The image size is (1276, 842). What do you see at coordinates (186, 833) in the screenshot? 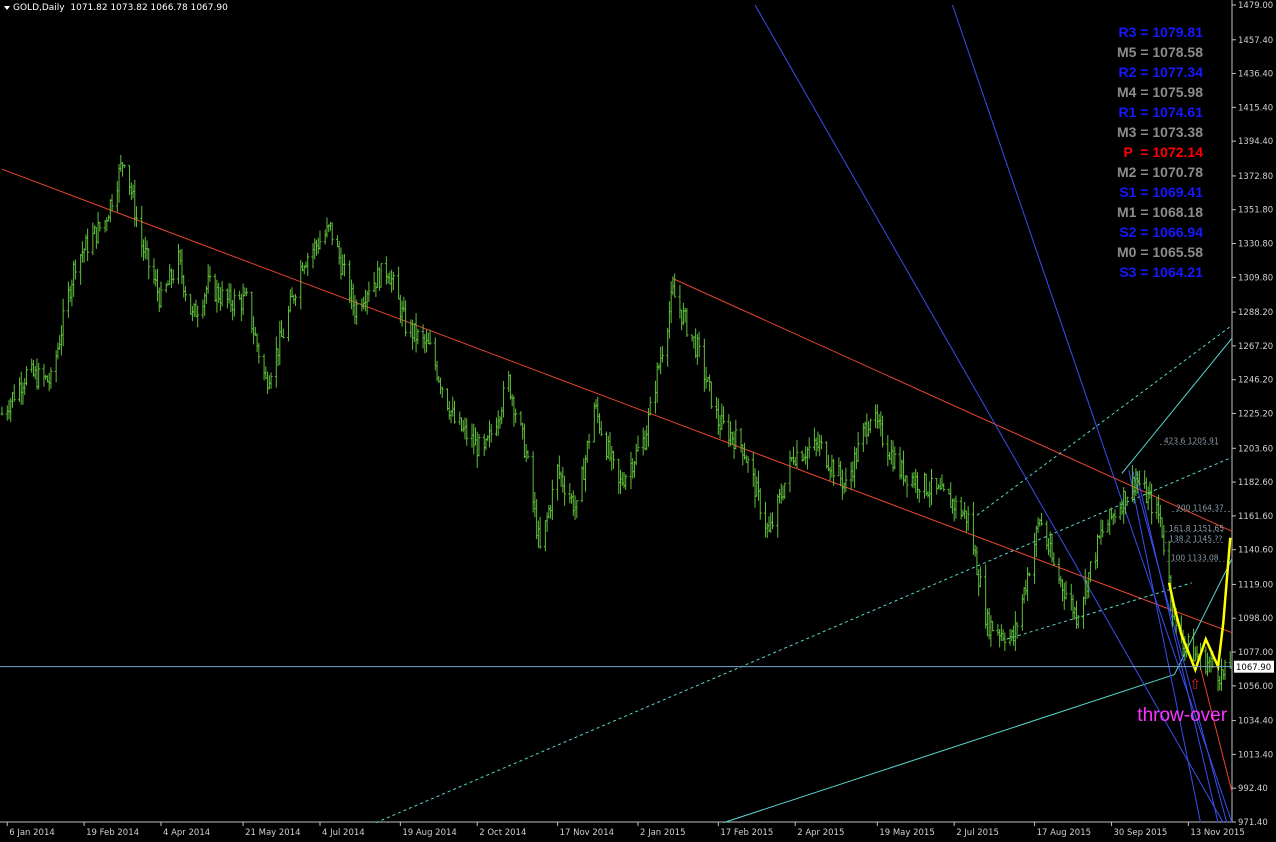
I see `time-tick-label: 4 Apr 2014` at bounding box center [186, 833].